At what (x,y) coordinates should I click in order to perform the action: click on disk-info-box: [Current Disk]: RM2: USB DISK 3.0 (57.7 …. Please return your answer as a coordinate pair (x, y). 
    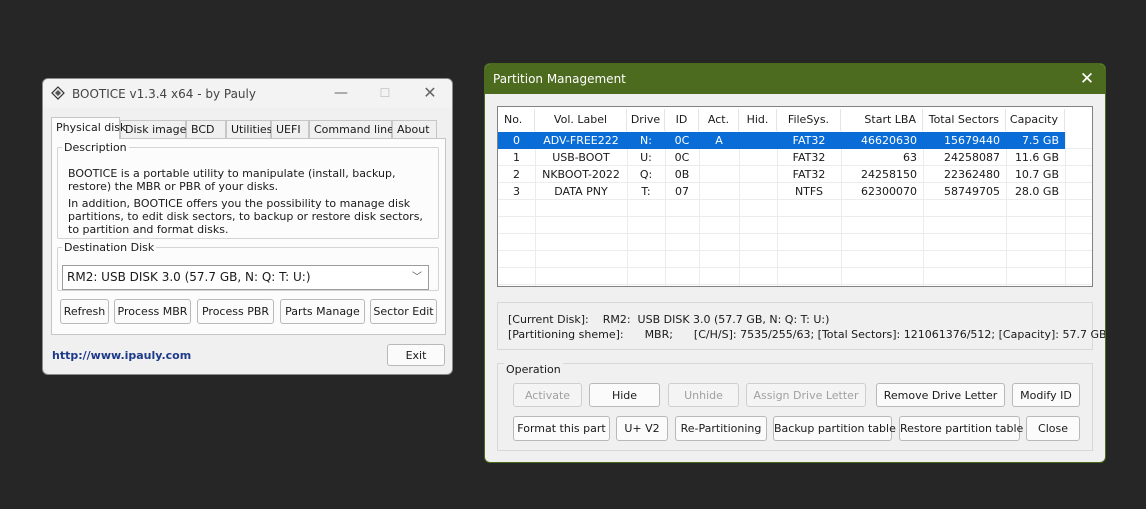
    Looking at the image, I should click on (801, 326).